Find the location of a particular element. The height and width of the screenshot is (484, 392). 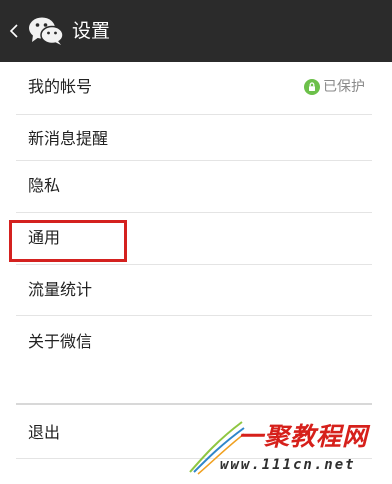

watermark: 一聚教程网 www.111cn.net is located at coordinates (286, 449).